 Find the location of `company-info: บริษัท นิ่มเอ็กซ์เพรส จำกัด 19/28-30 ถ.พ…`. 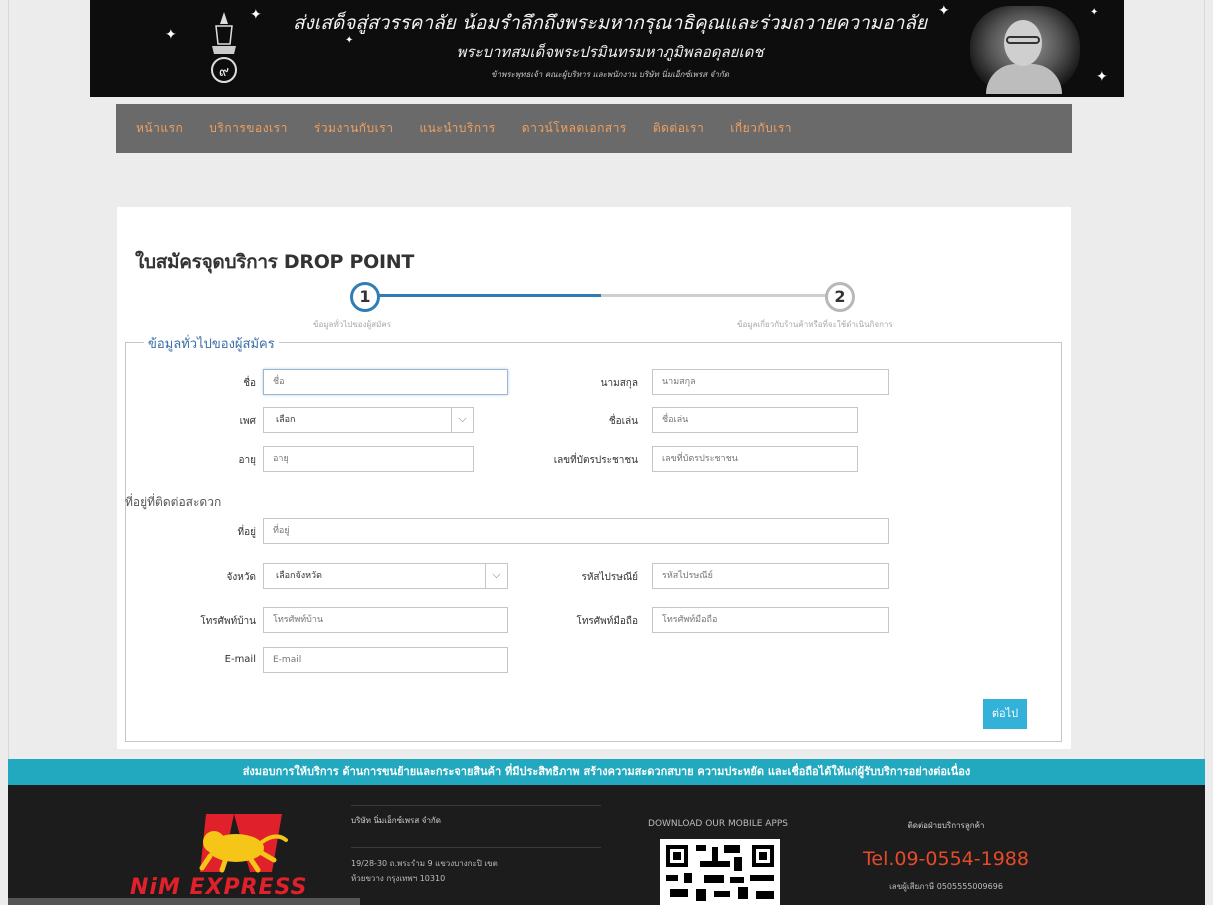

company-info: บริษัท นิ่มเอ็กซ์เพรส จำกัด 19/28-30 ถ.พ… is located at coordinates (476, 845).